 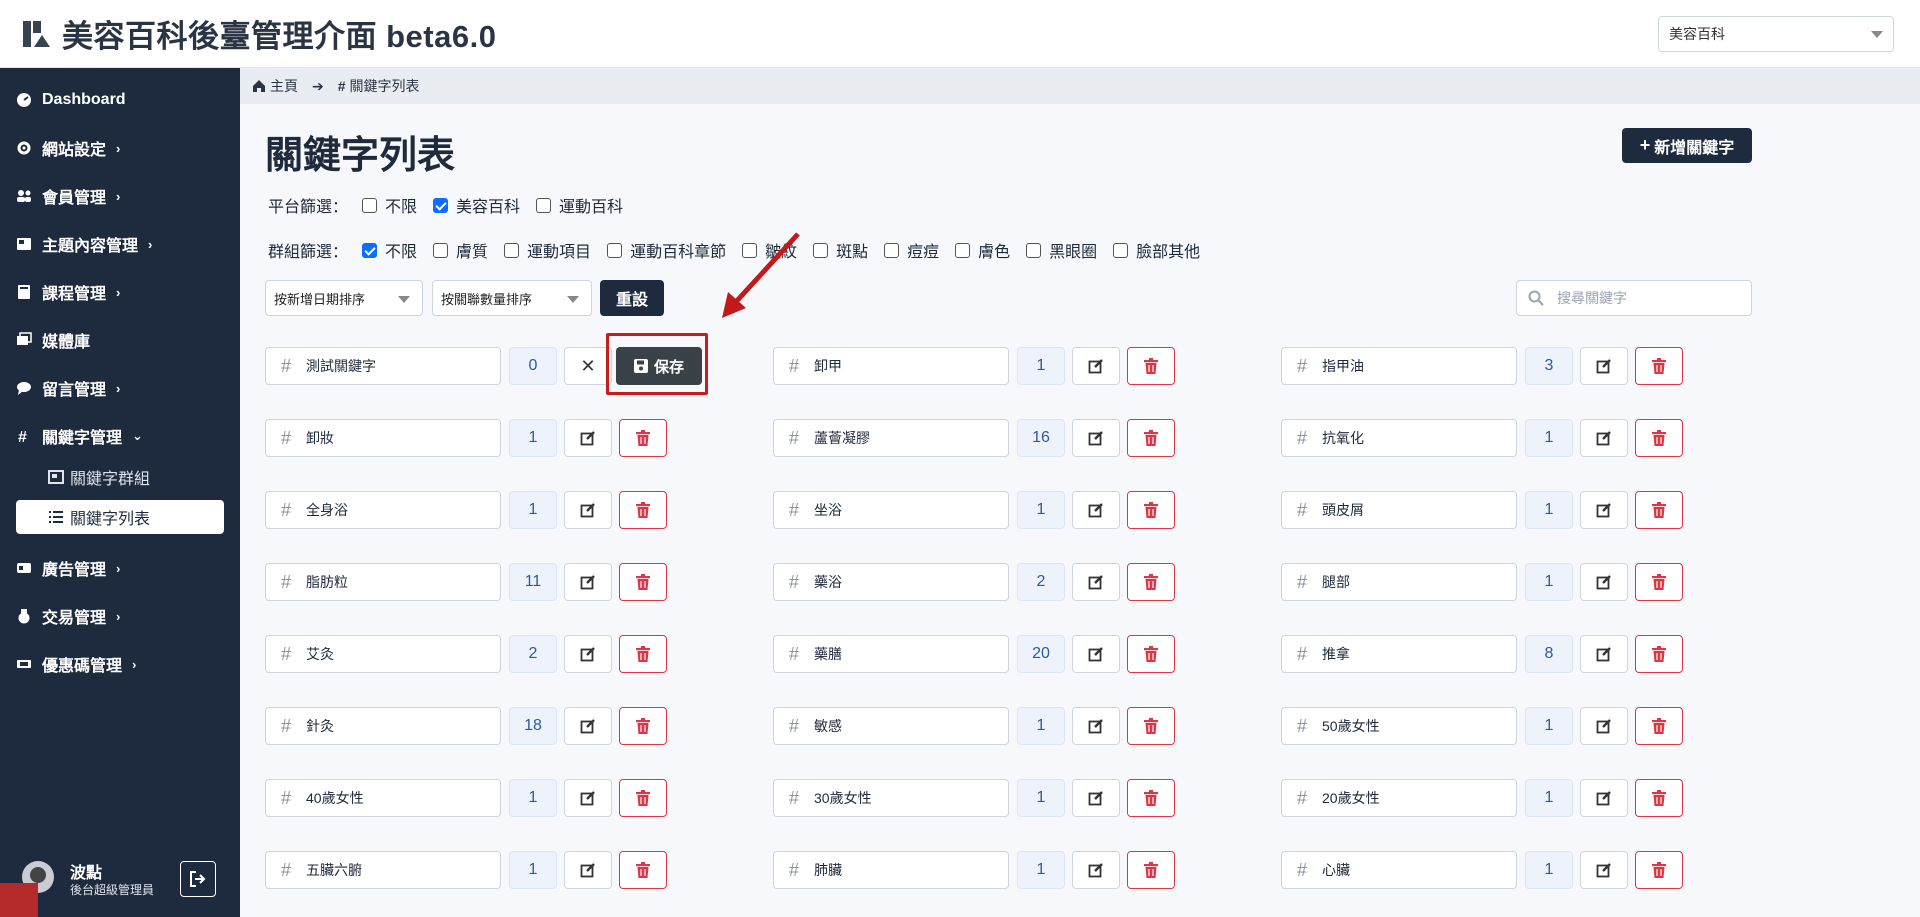 What do you see at coordinates (666, 250) in the screenshot?
I see `group-filter-option-3: 運動百科章節` at bounding box center [666, 250].